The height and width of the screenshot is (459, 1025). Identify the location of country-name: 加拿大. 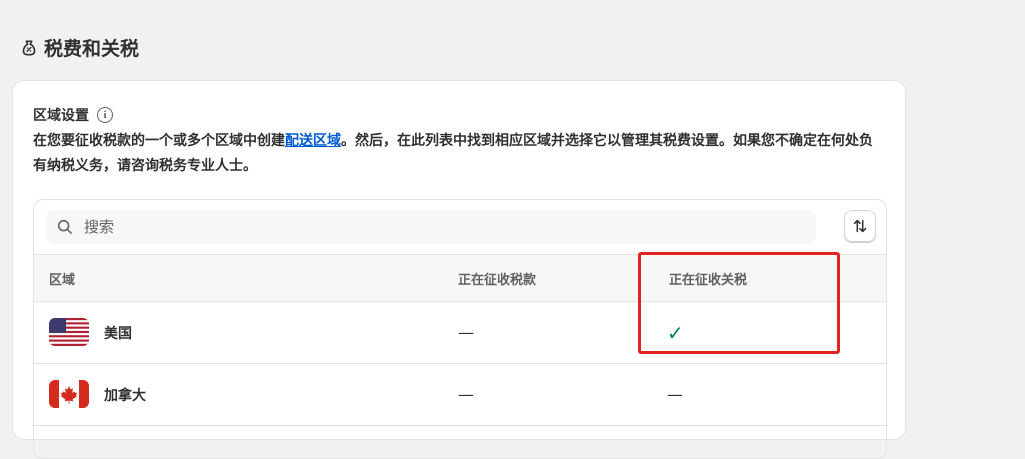
(125, 395).